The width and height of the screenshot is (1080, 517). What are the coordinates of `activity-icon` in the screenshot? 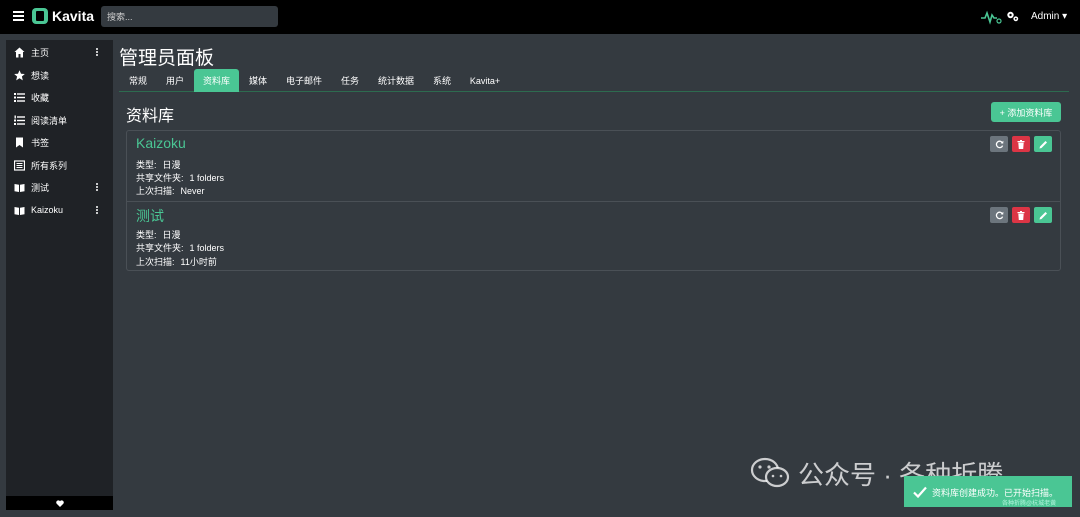 It's located at (991, 17).